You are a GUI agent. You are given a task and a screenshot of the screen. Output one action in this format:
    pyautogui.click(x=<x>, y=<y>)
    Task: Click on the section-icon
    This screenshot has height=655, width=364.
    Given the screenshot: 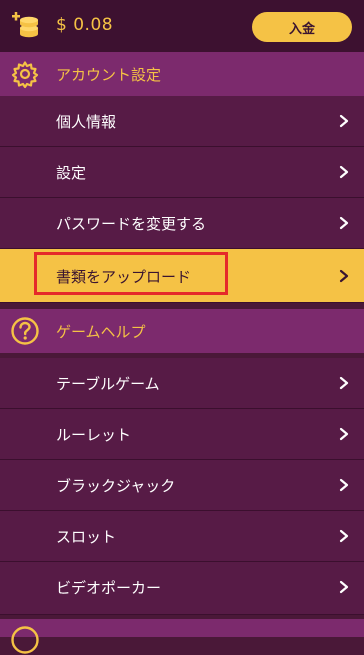 What is the action you would take?
    pyautogui.click(x=25, y=640)
    